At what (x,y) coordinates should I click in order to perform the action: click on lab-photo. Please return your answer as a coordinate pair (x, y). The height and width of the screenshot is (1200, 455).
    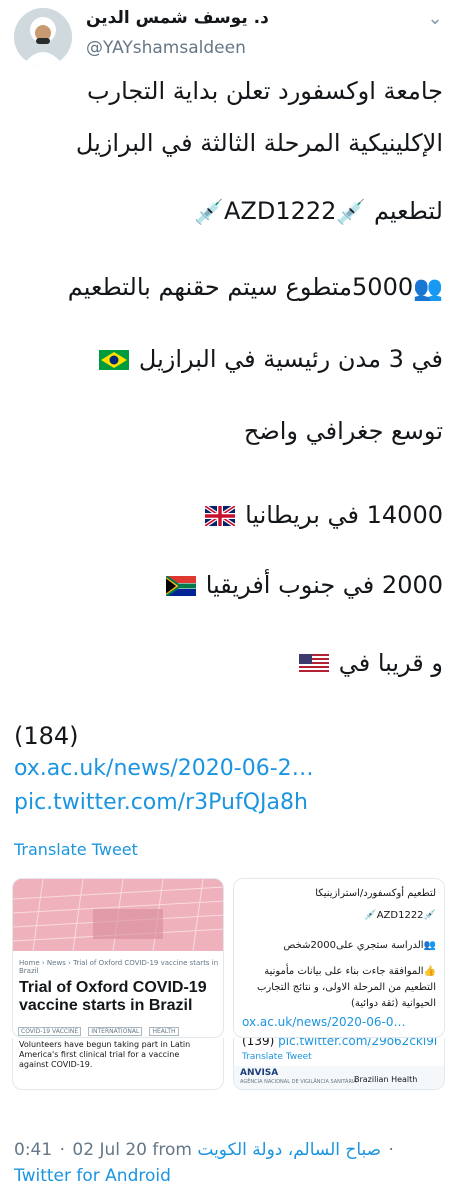
    Looking at the image, I should click on (118, 915).